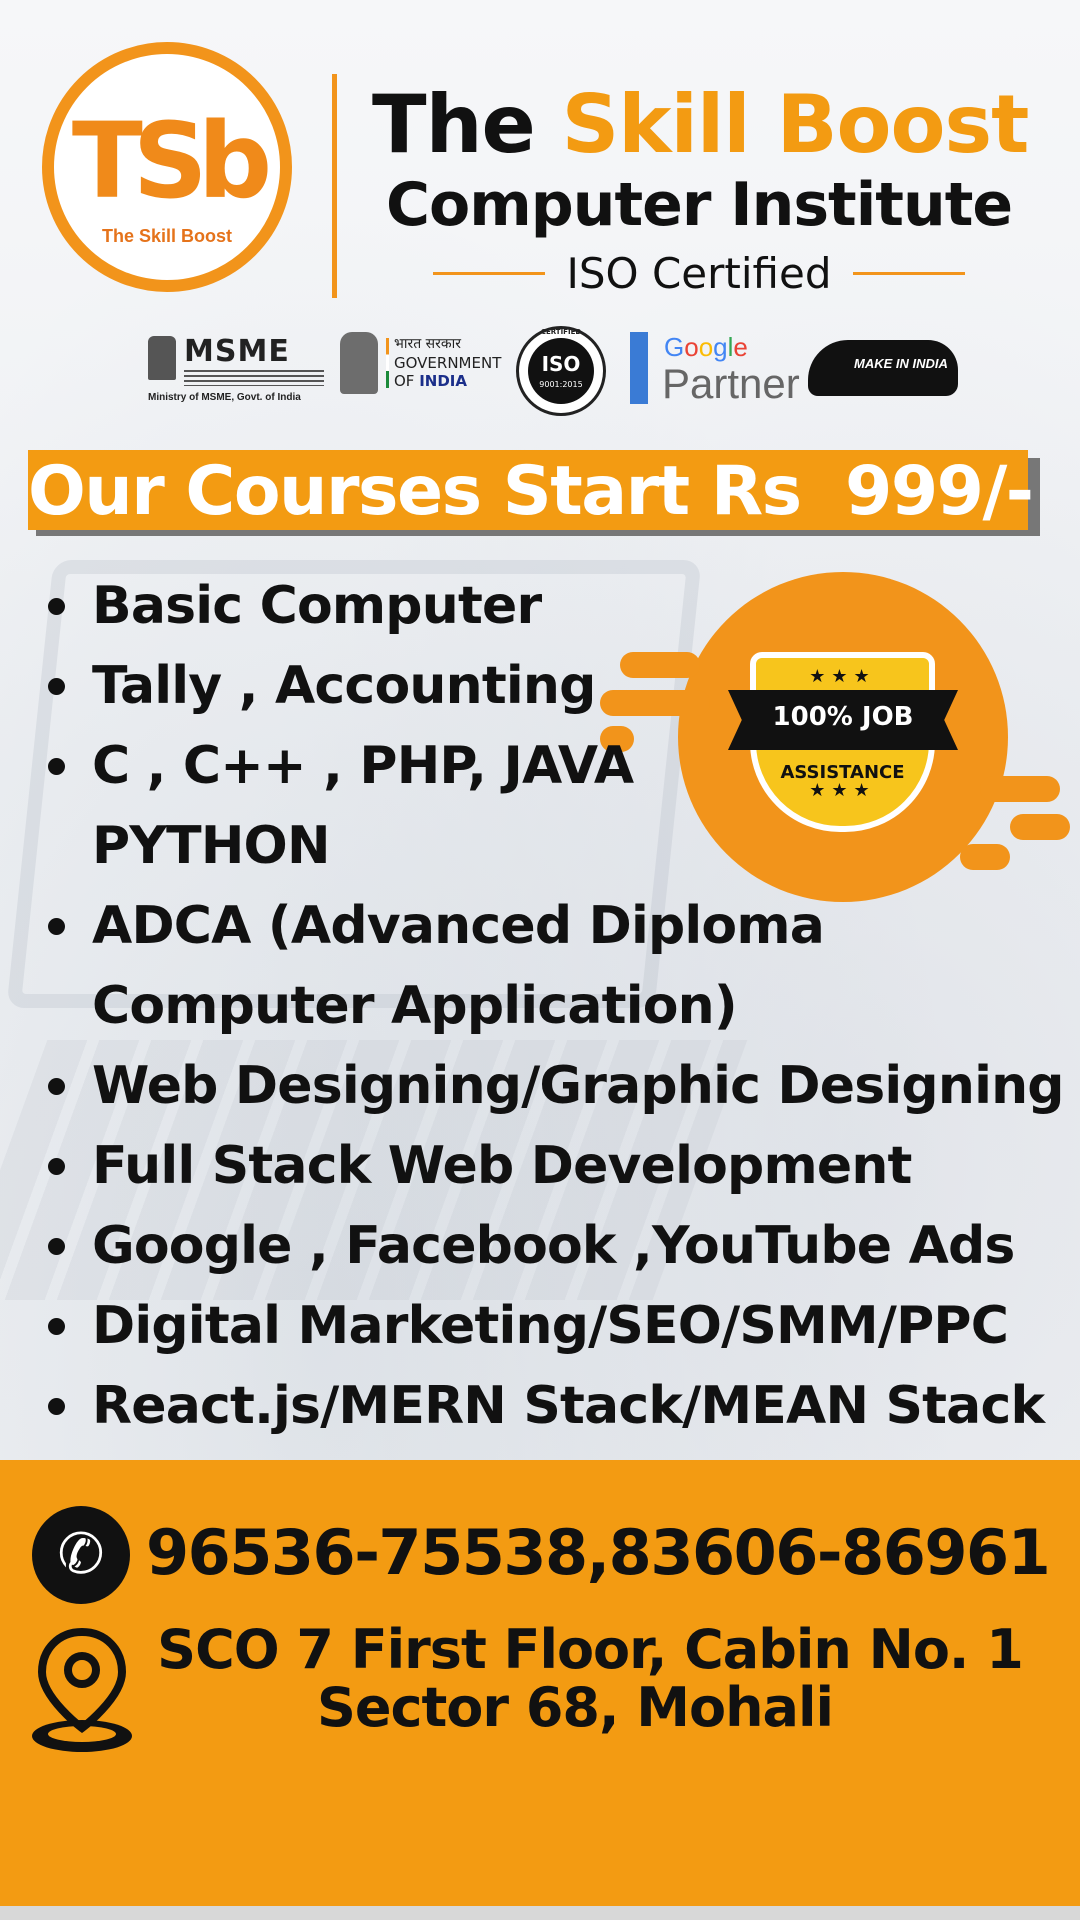 The height and width of the screenshot is (1920, 1080). I want to click on google-letter: e, so click(740, 347).